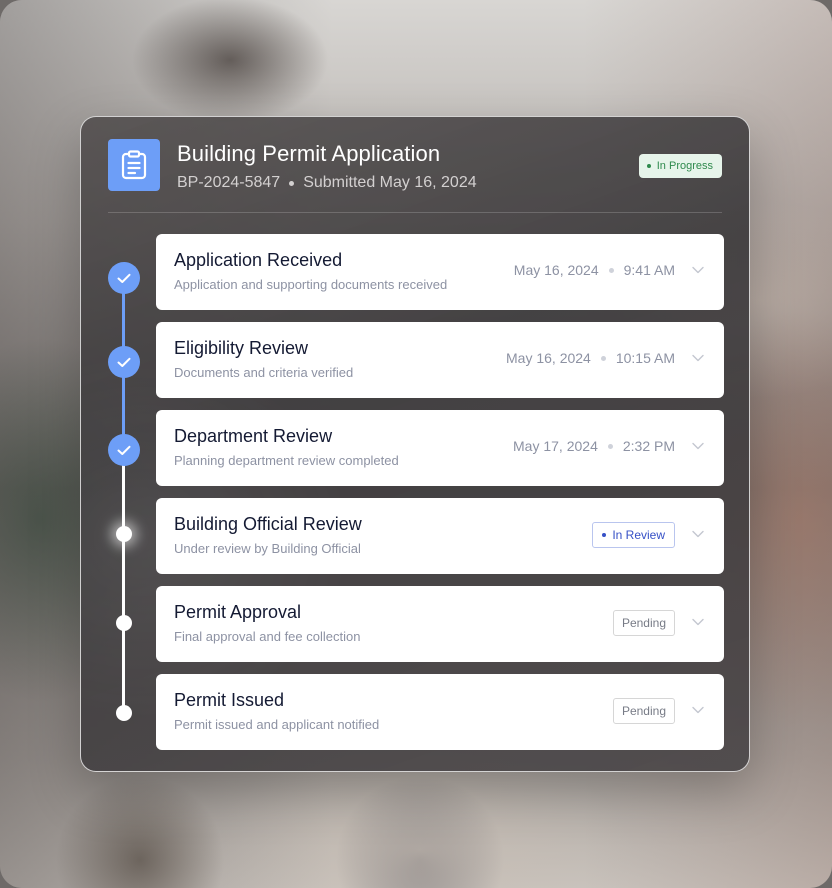  What do you see at coordinates (229, 182) in the screenshot?
I see `permit-id: BP-2024-5847` at bounding box center [229, 182].